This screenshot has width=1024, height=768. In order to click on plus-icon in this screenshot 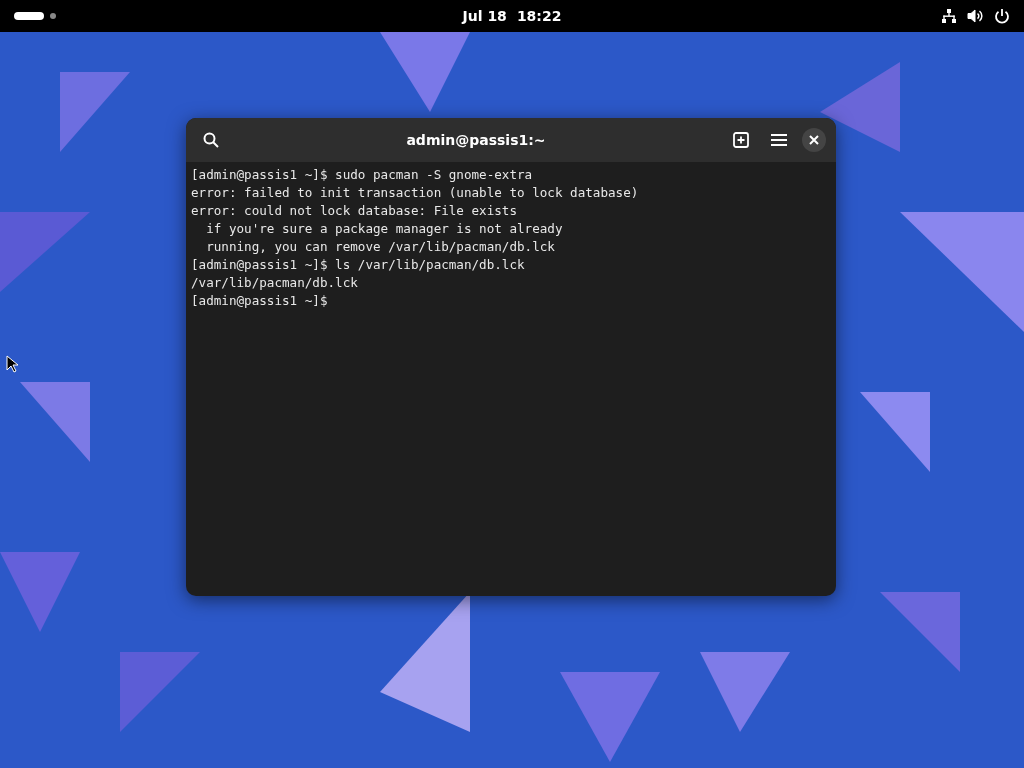, I will do `click(741, 140)`.